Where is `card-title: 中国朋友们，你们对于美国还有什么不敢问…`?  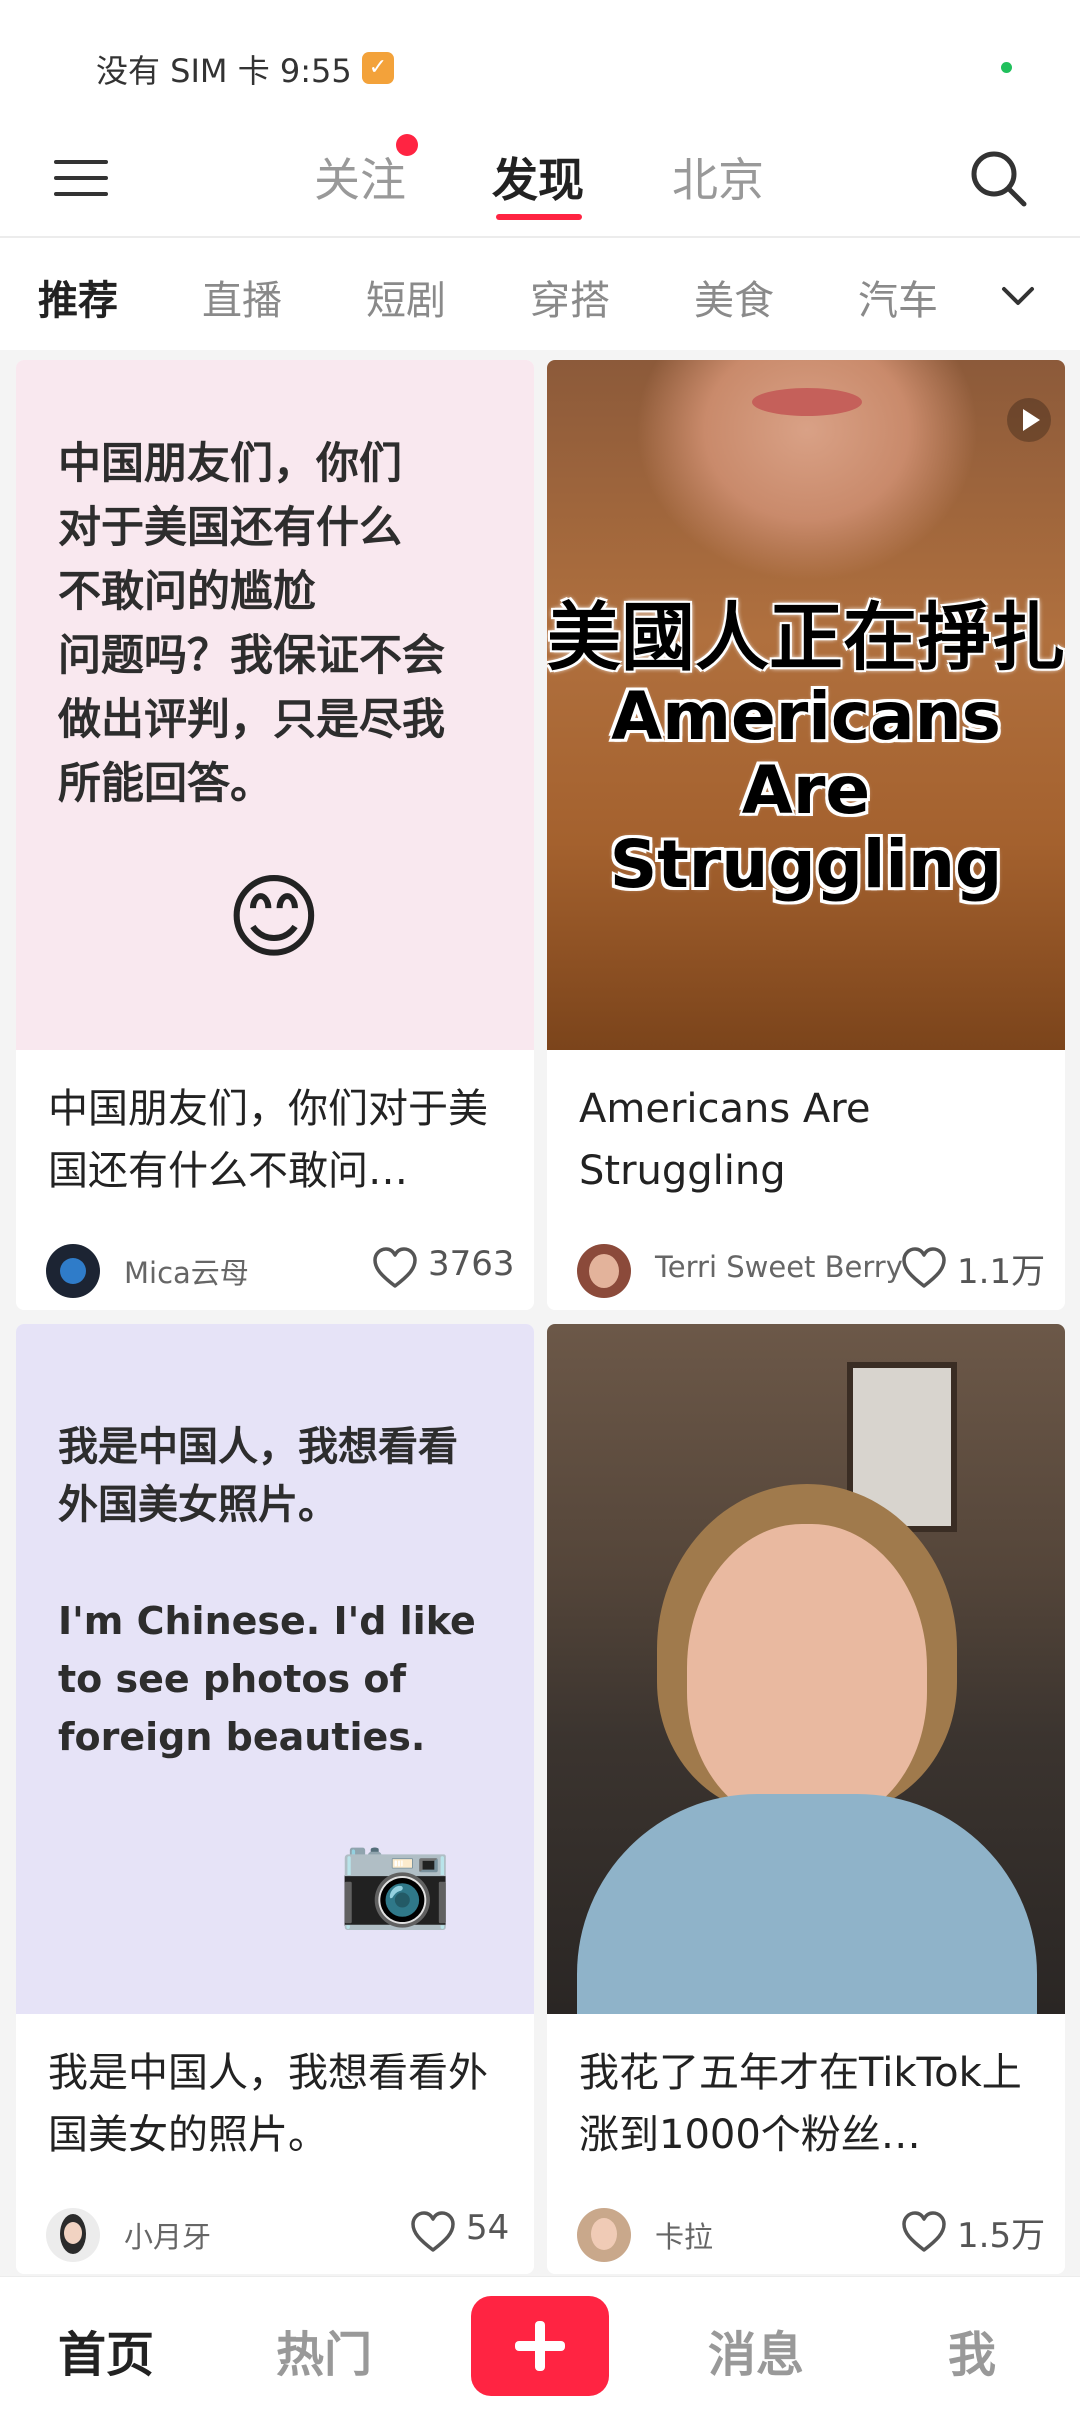 card-title: 中国朋友们，你们对于美国还有什么不敢问… is located at coordinates (268, 1140).